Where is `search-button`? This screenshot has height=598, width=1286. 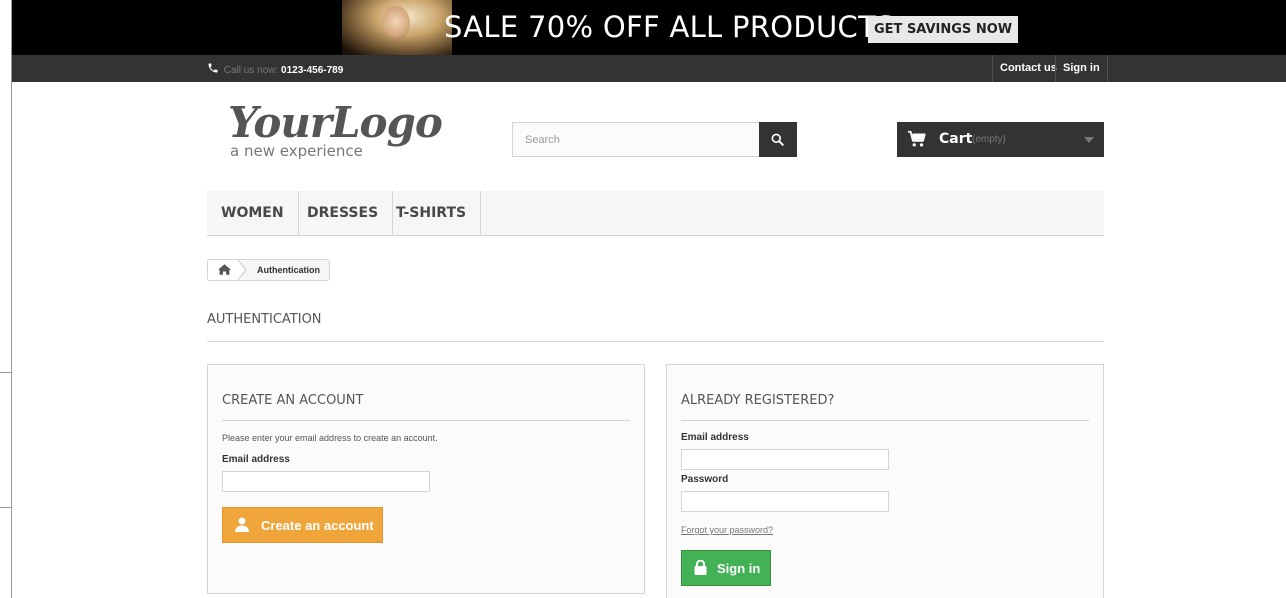 search-button is located at coordinates (778, 139).